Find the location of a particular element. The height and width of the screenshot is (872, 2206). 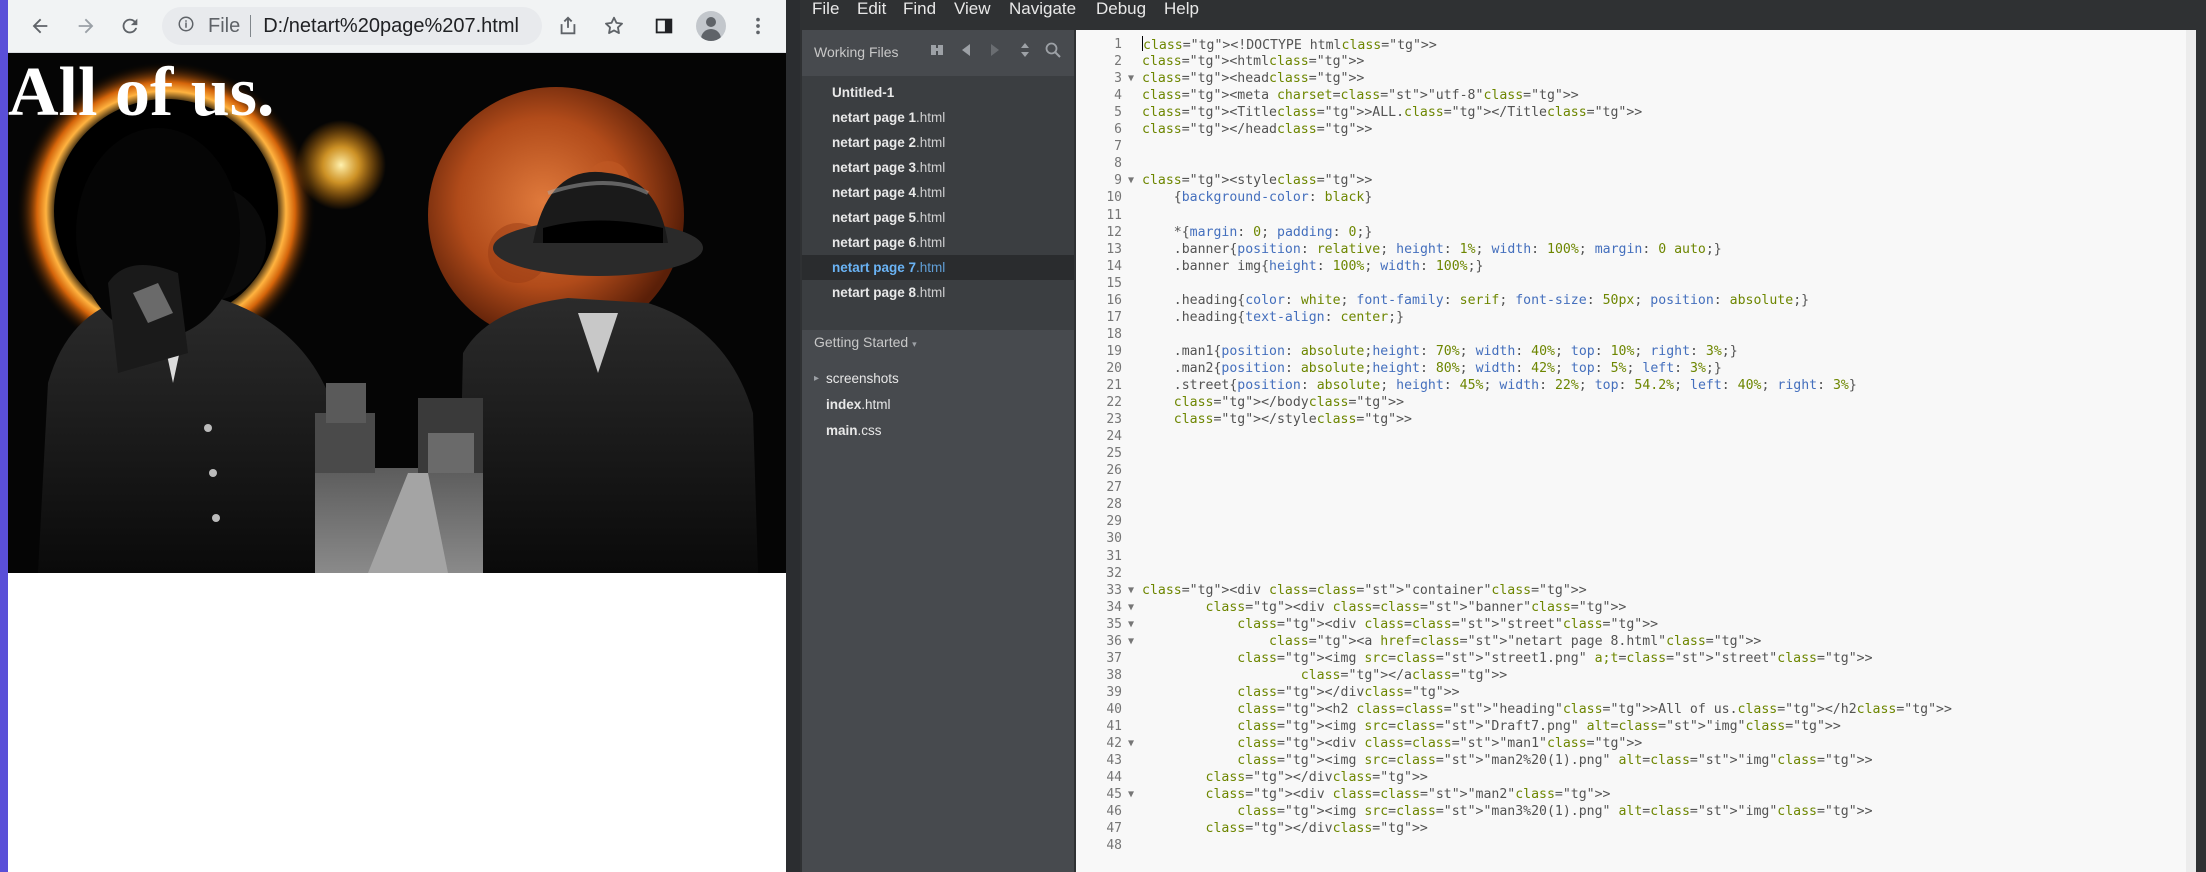

line-number: 30 is located at coordinates (1114, 539).